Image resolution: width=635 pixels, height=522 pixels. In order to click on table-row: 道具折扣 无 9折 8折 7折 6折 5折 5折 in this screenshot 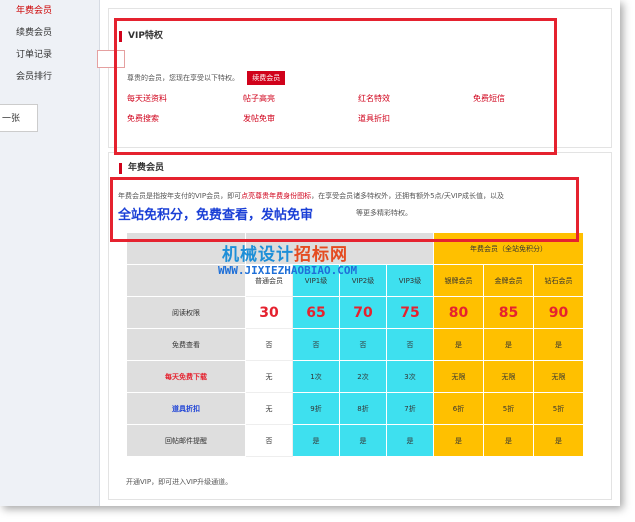, I will do `click(355, 408)`.